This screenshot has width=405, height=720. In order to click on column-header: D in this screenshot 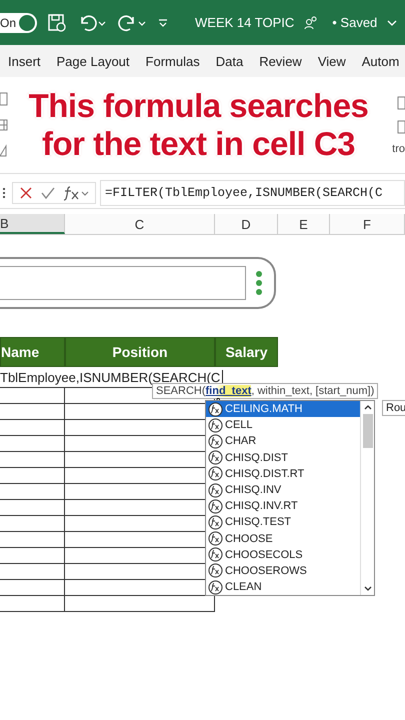, I will do `click(246, 224)`.